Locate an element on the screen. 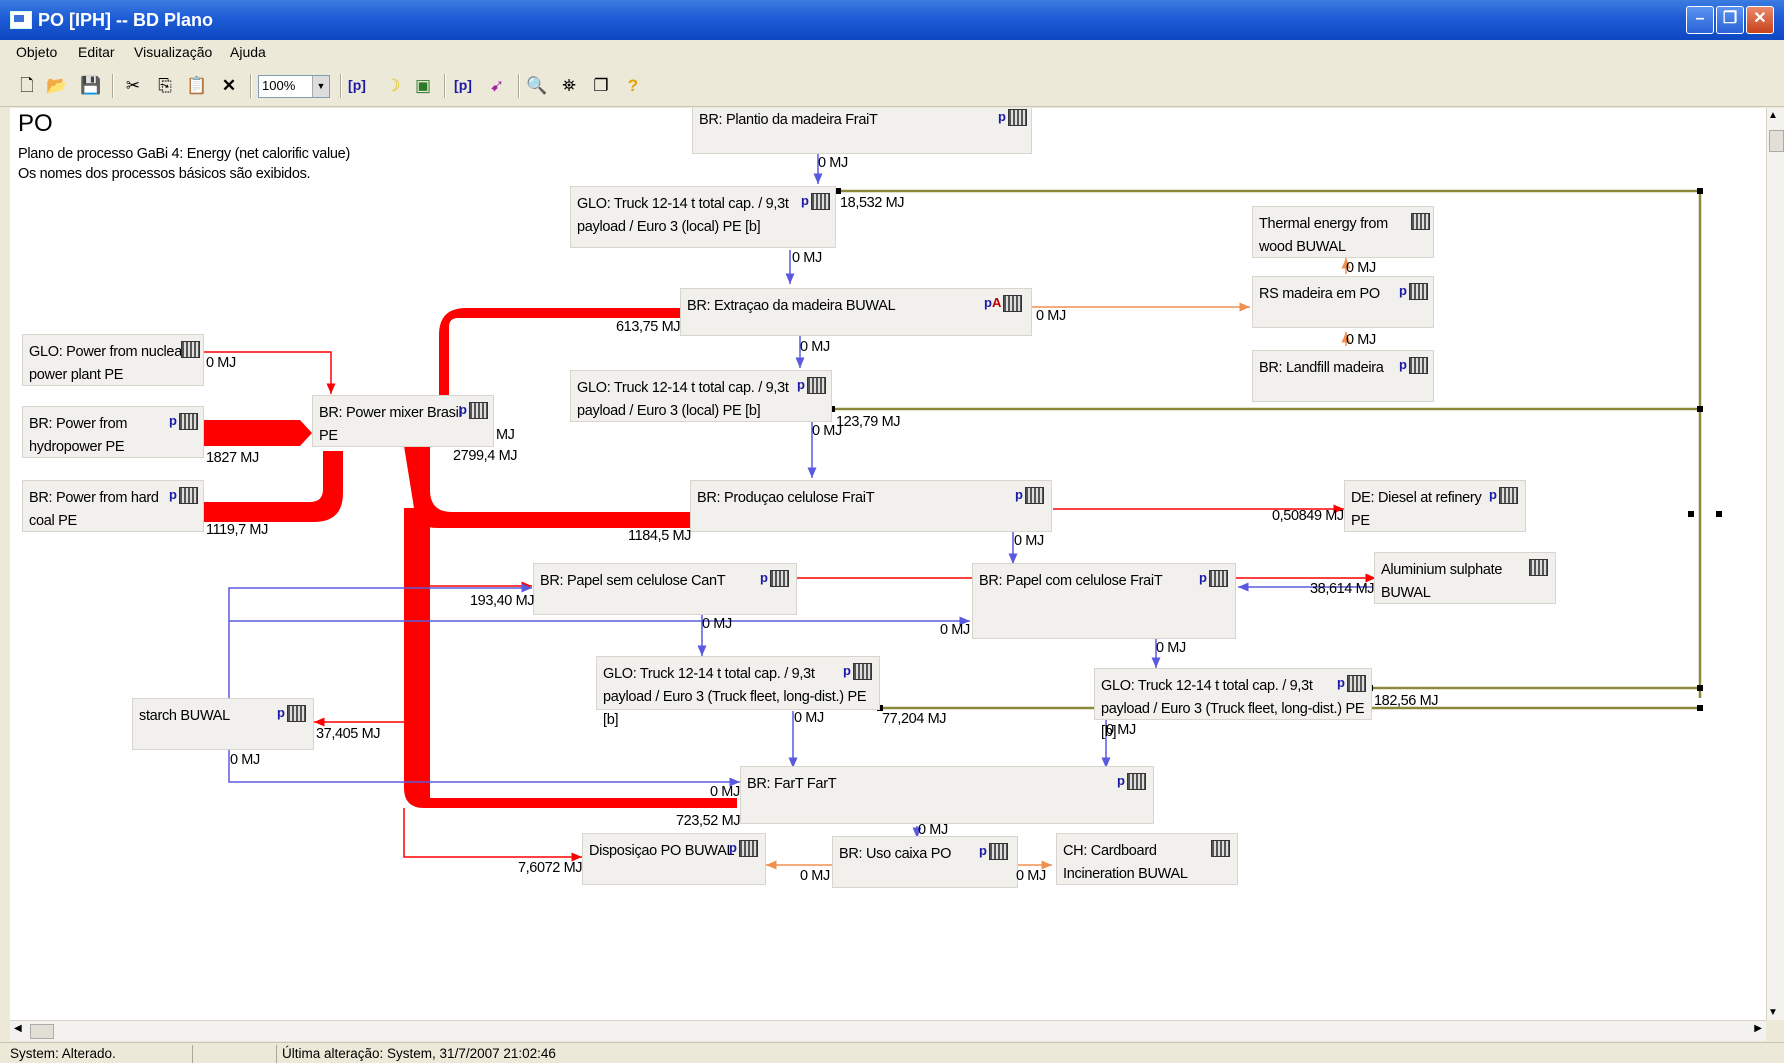 The image size is (1784, 1063). scroll-up-icon: ▲ is located at coordinates (1773, 115).